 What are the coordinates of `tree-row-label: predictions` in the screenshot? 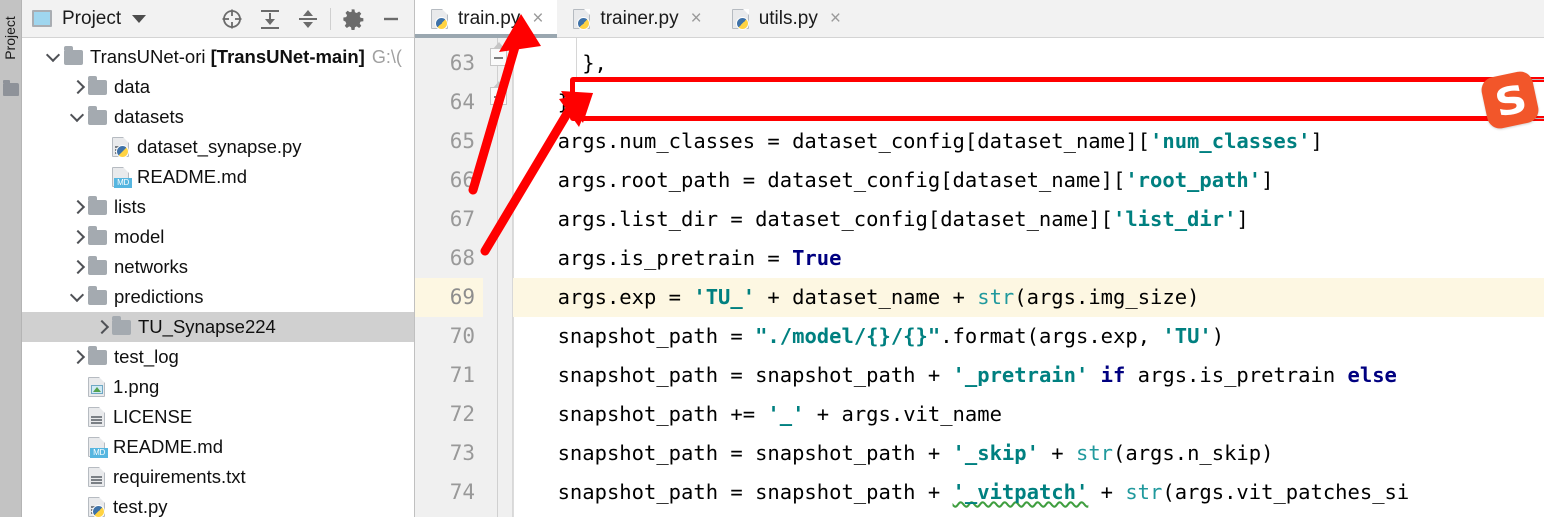 It's located at (159, 296).